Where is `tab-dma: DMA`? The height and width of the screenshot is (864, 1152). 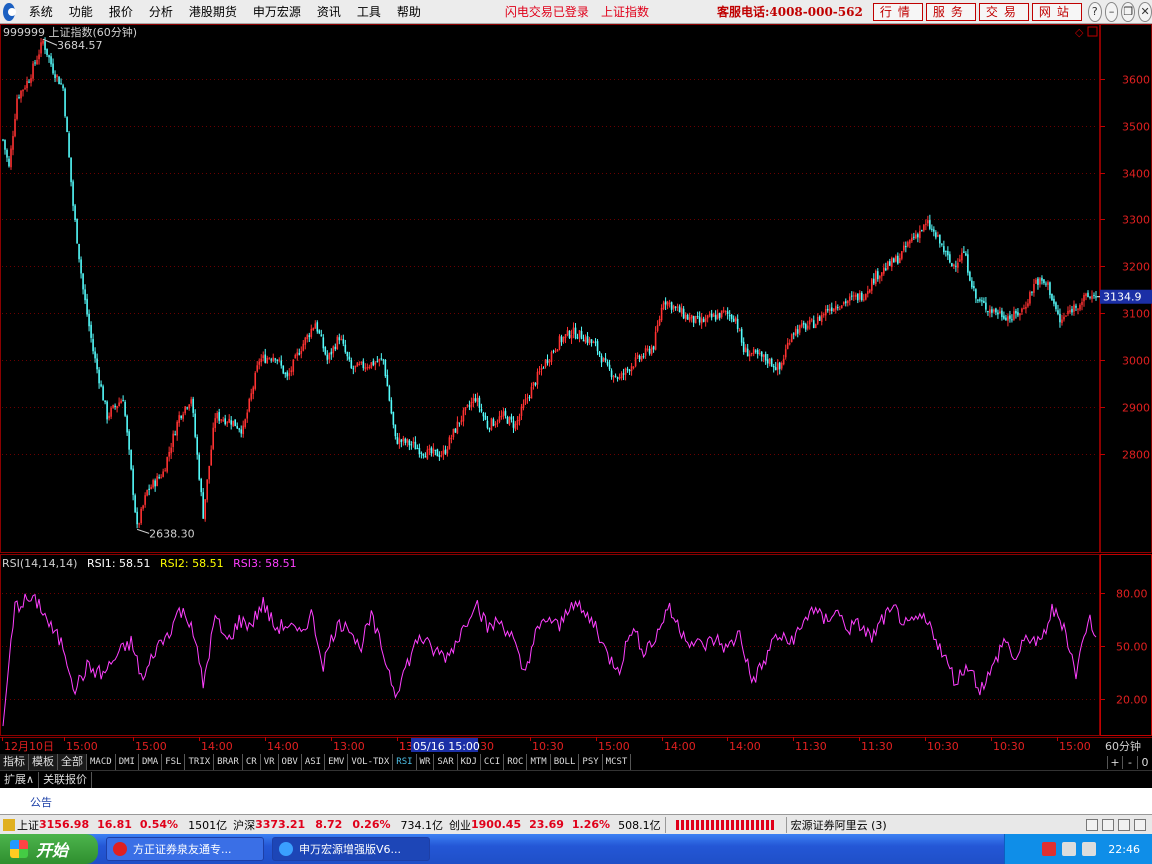
tab-dma: DMA is located at coordinates (151, 762).